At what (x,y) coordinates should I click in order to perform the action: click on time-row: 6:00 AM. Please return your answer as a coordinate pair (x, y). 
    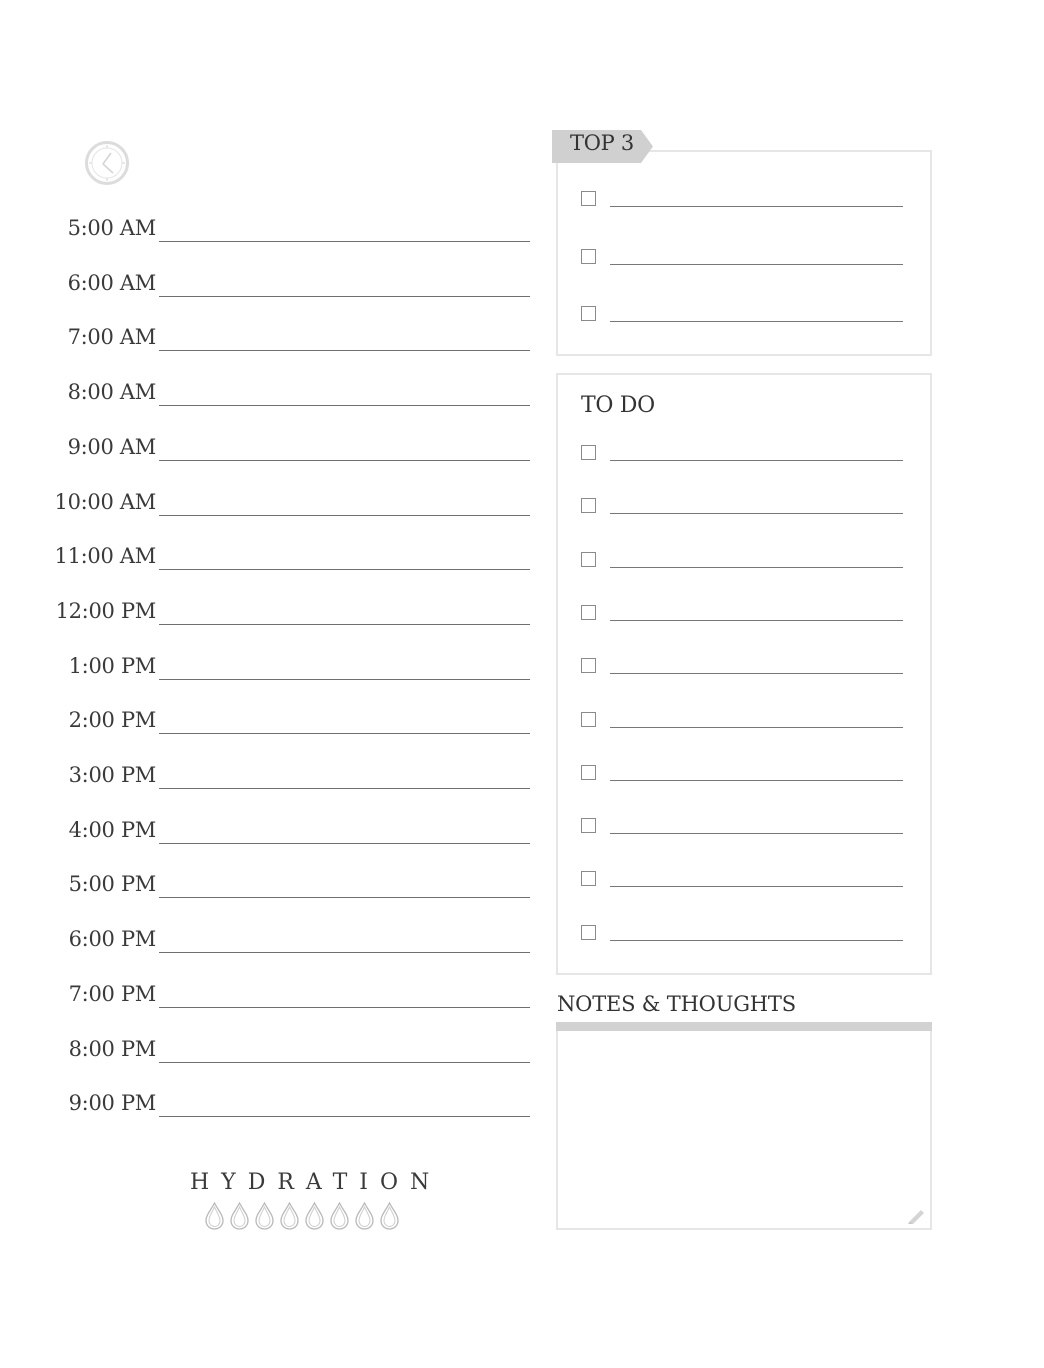
    Looking at the image, I should click on (270, 285).